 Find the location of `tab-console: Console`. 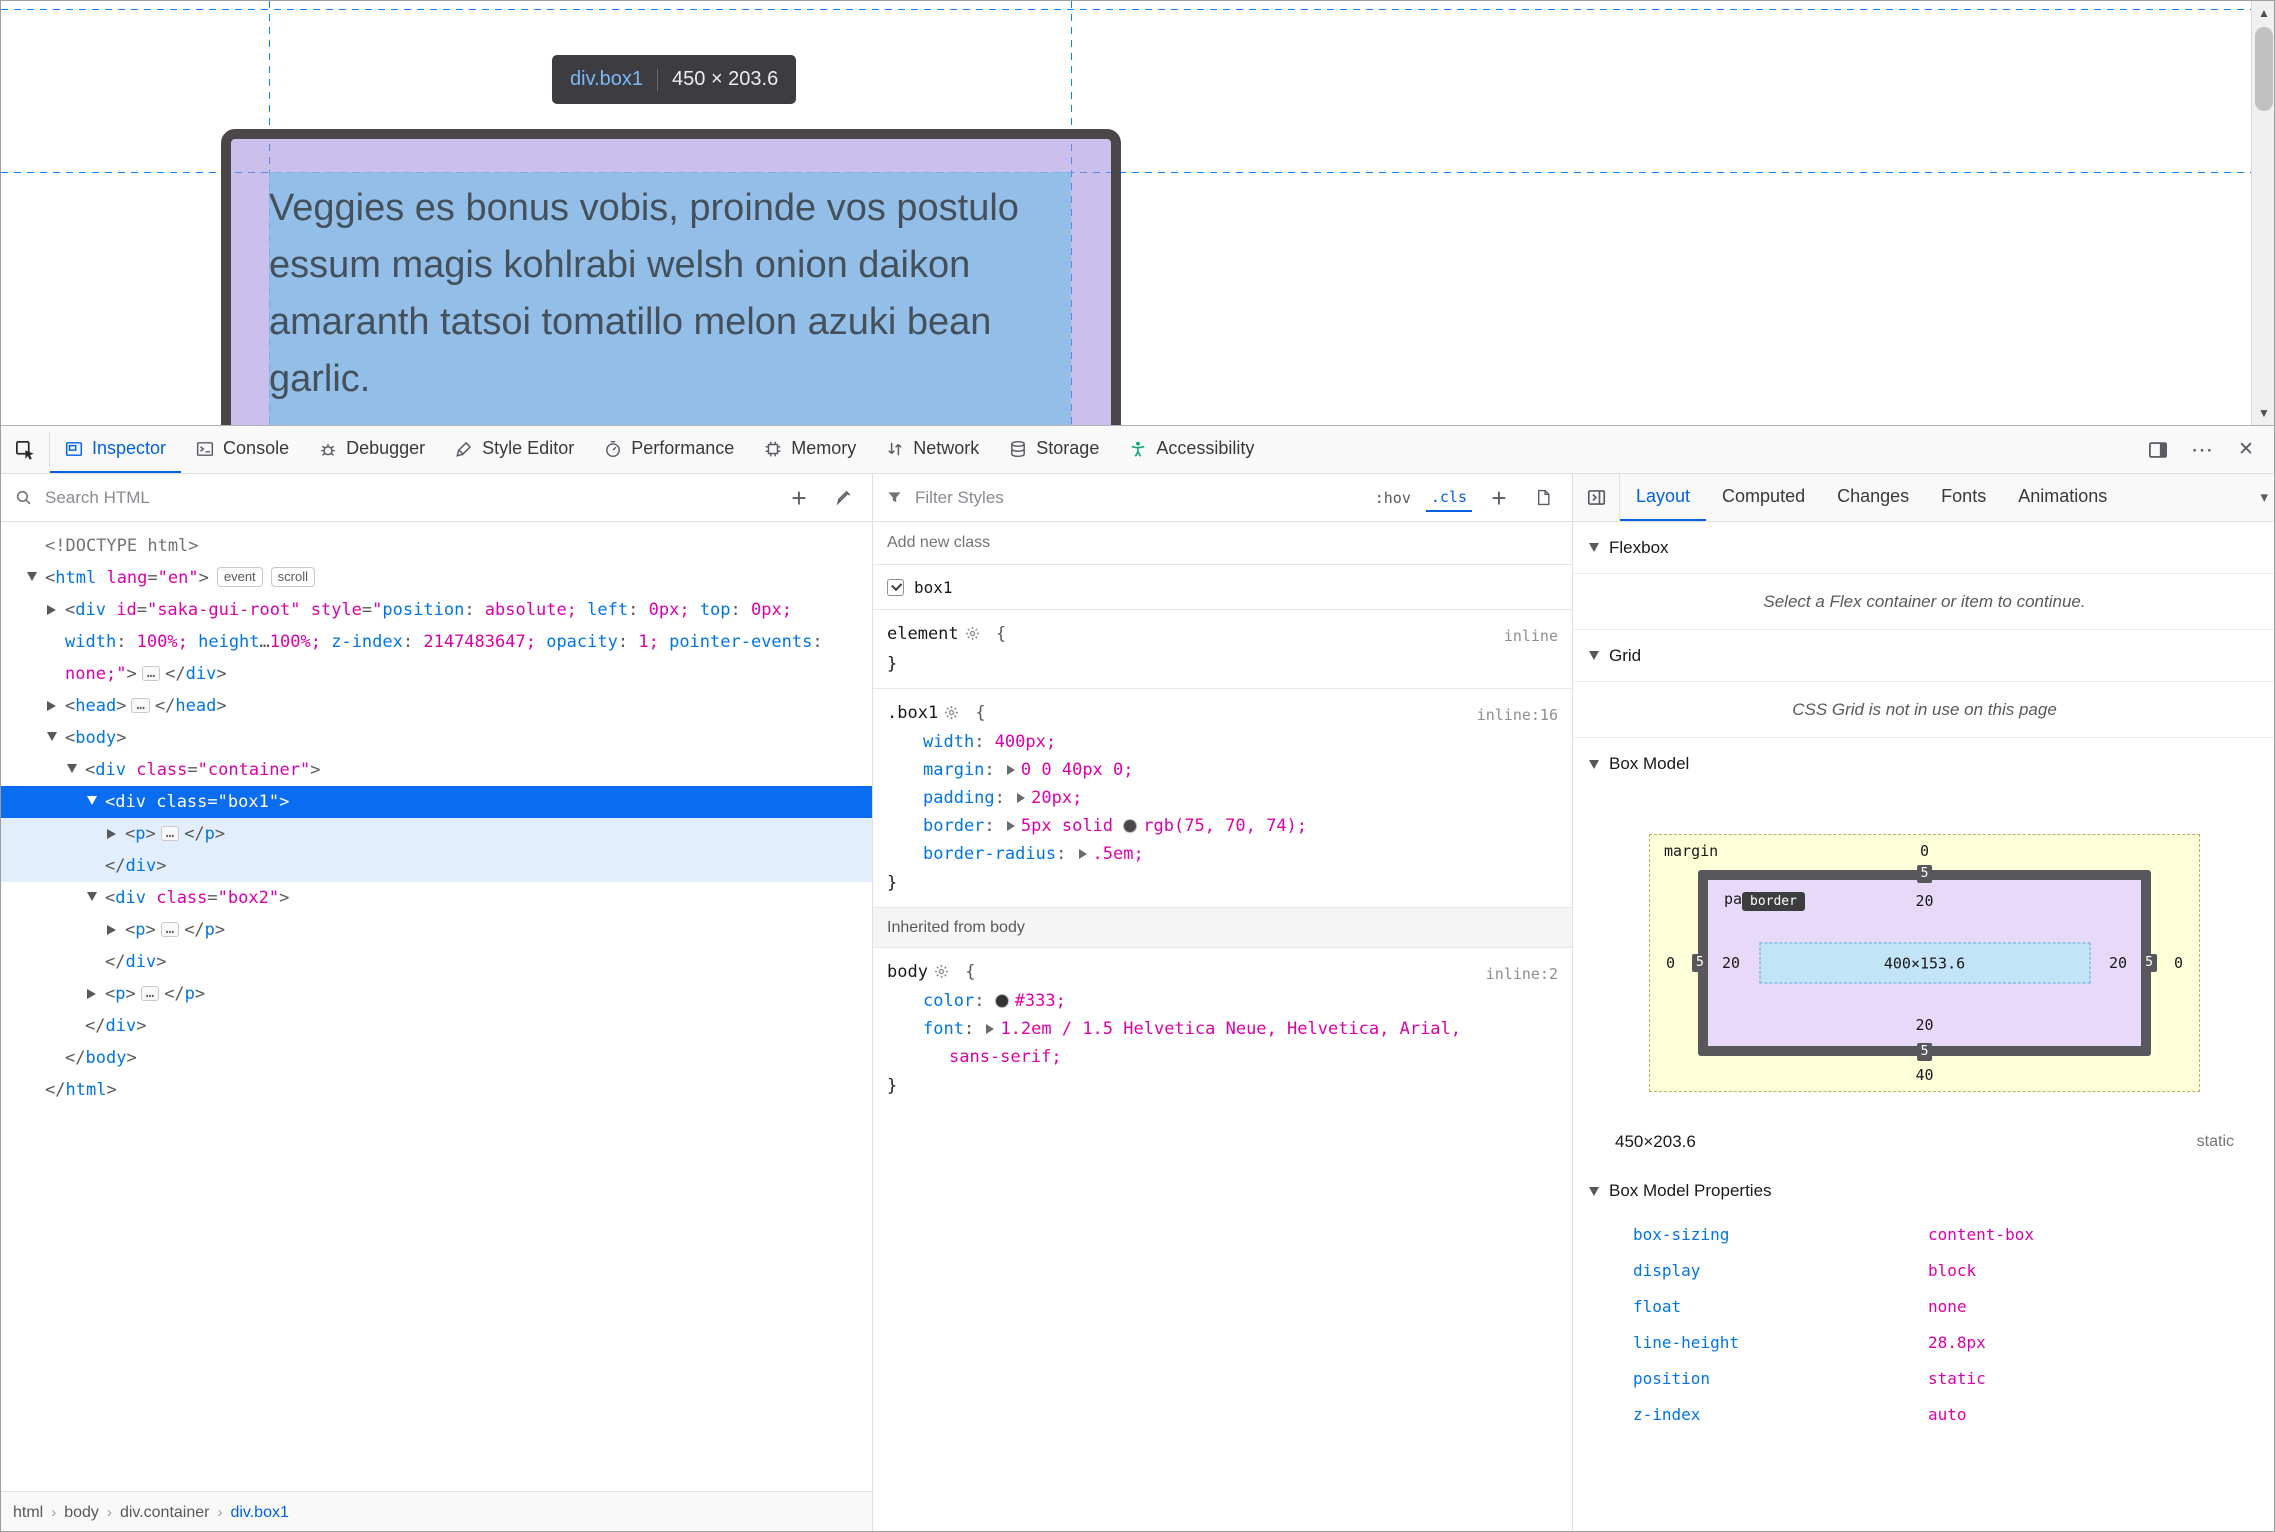

tab-console: Console is located at coordinates (242, 449).